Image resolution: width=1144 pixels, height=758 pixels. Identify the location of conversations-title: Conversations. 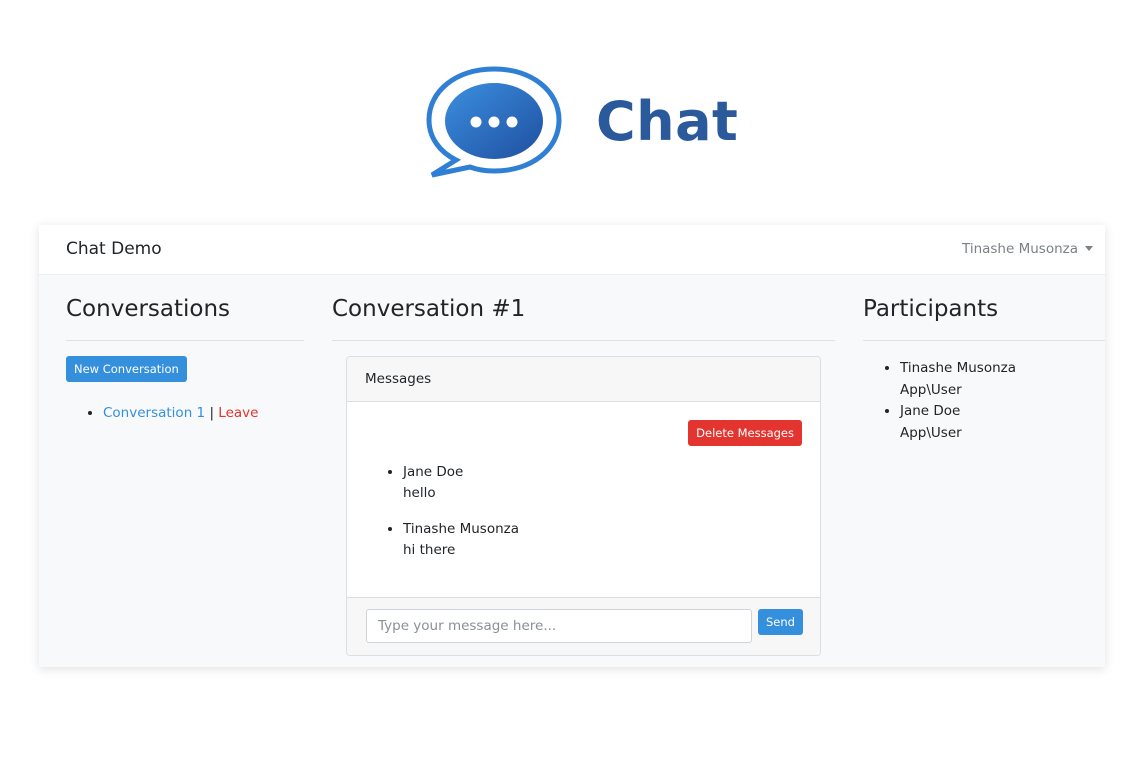
(148, 309).